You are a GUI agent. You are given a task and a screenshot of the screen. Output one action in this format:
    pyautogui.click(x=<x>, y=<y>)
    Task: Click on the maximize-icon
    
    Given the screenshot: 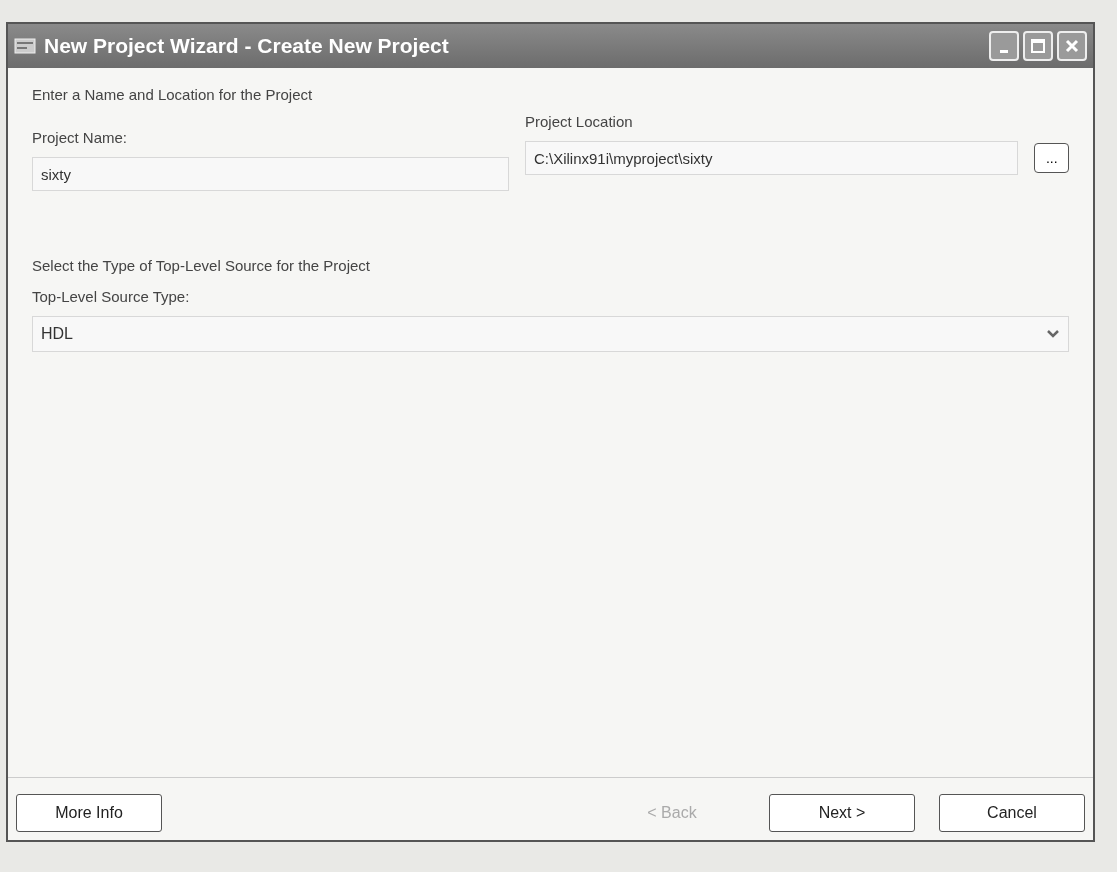 What is the action you would take?
    pyautogui.click(x=1038, y=46)
    